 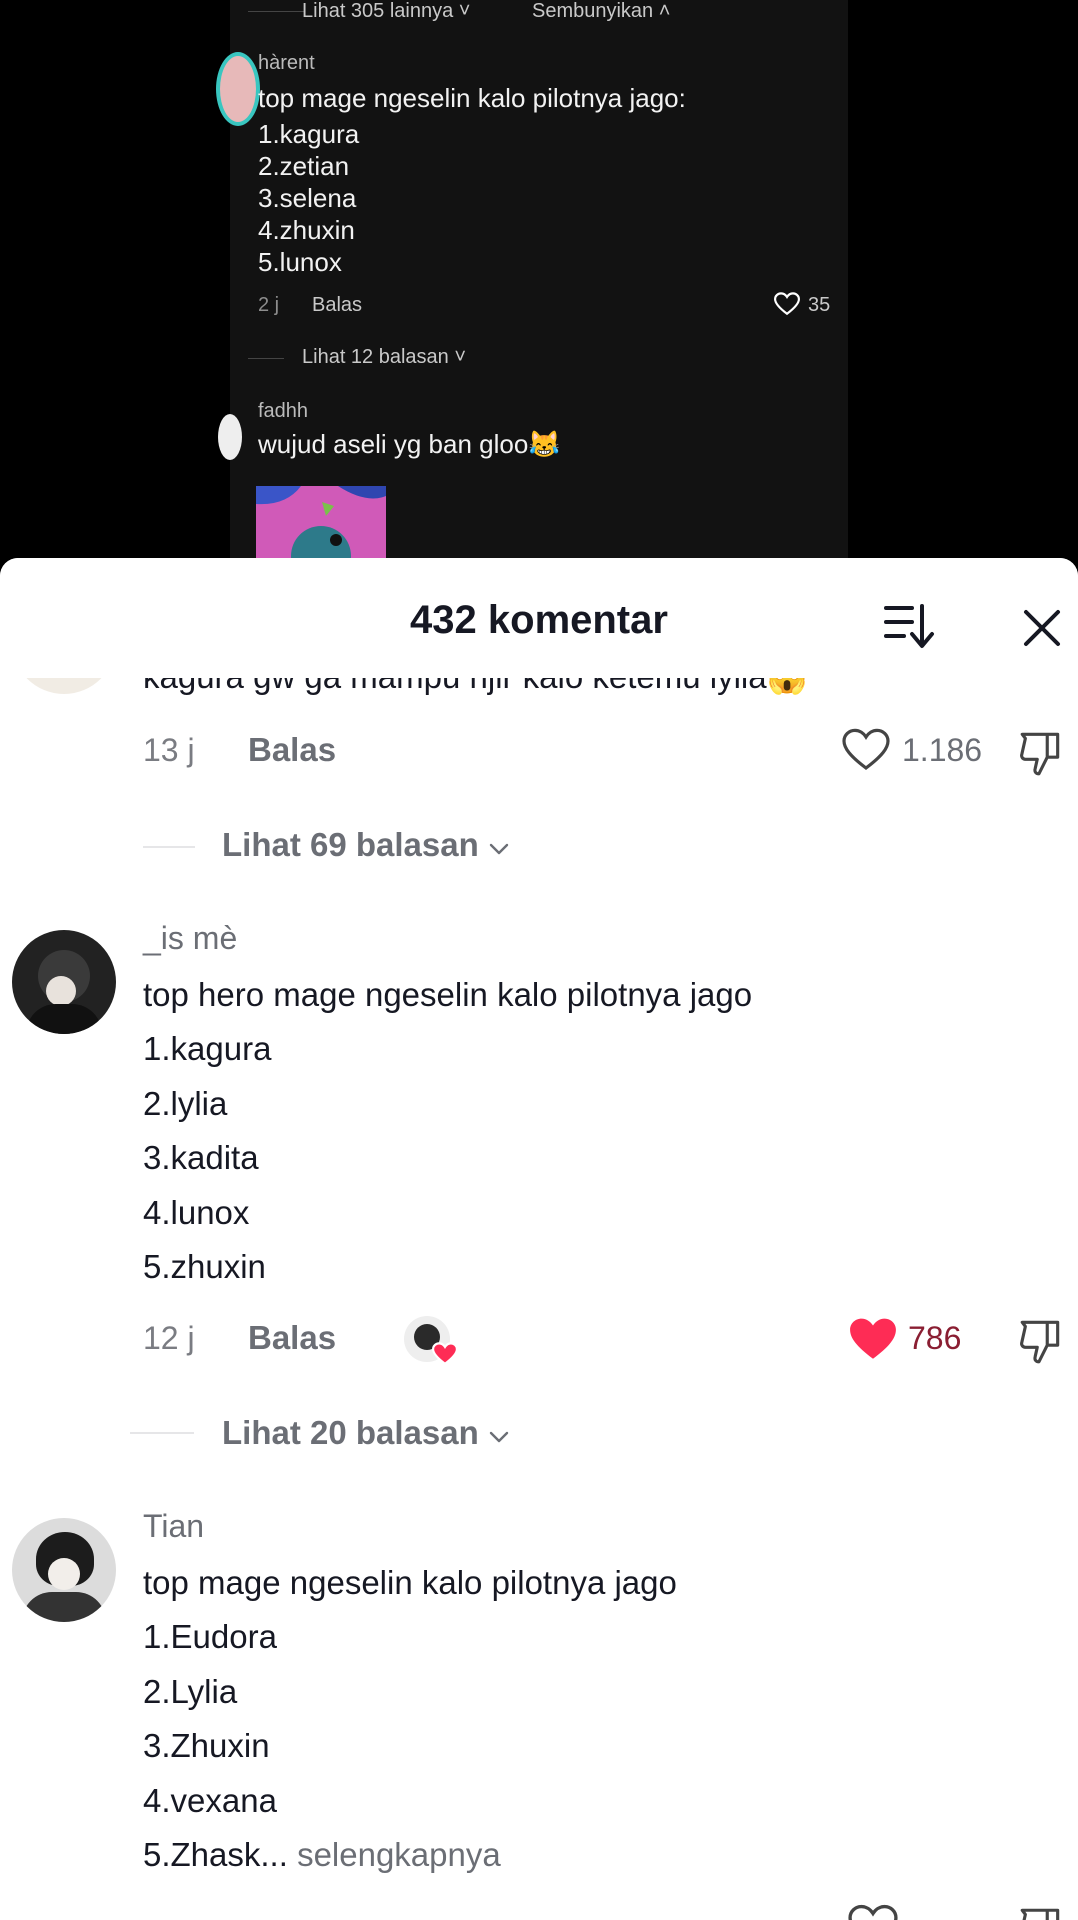 I want to click on comment-time: 12 j, so click(x=169, y=1338).